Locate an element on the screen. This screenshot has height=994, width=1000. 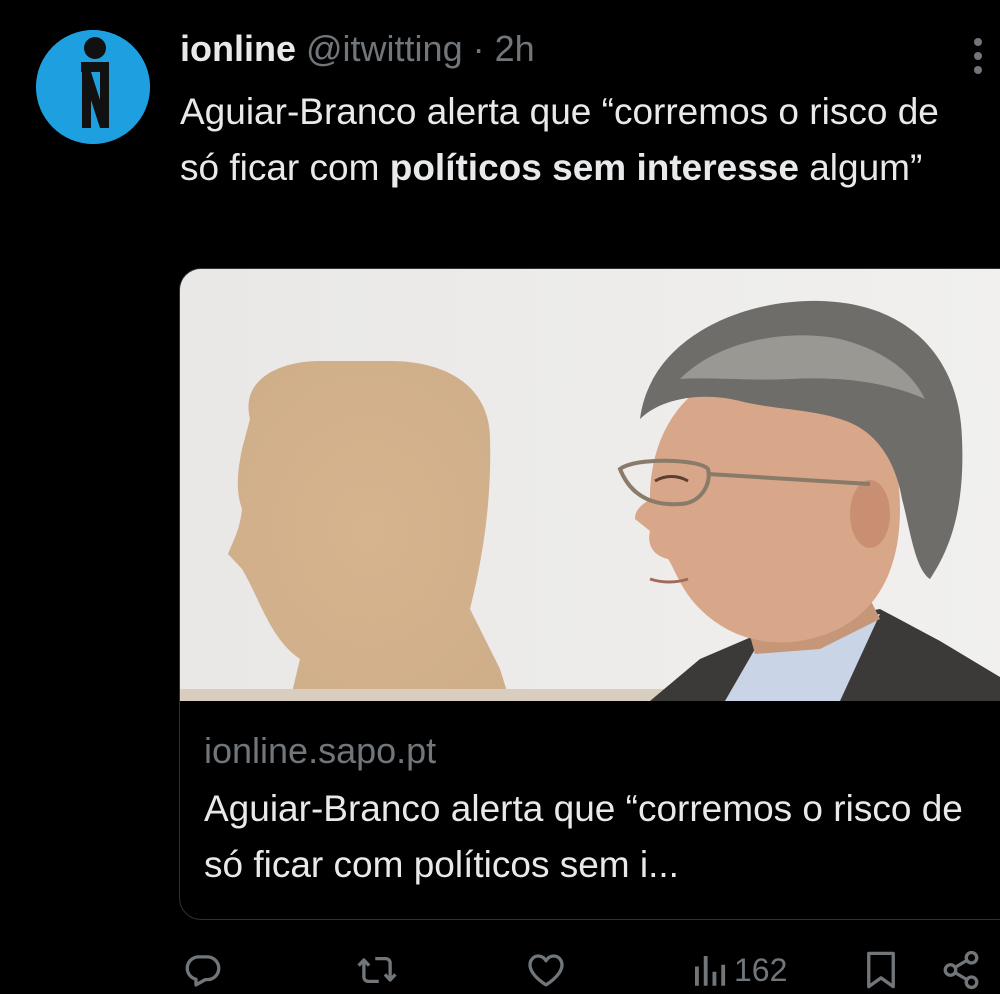
card-domain: ionline.sapo.pt is located at coordinates (320, 750).